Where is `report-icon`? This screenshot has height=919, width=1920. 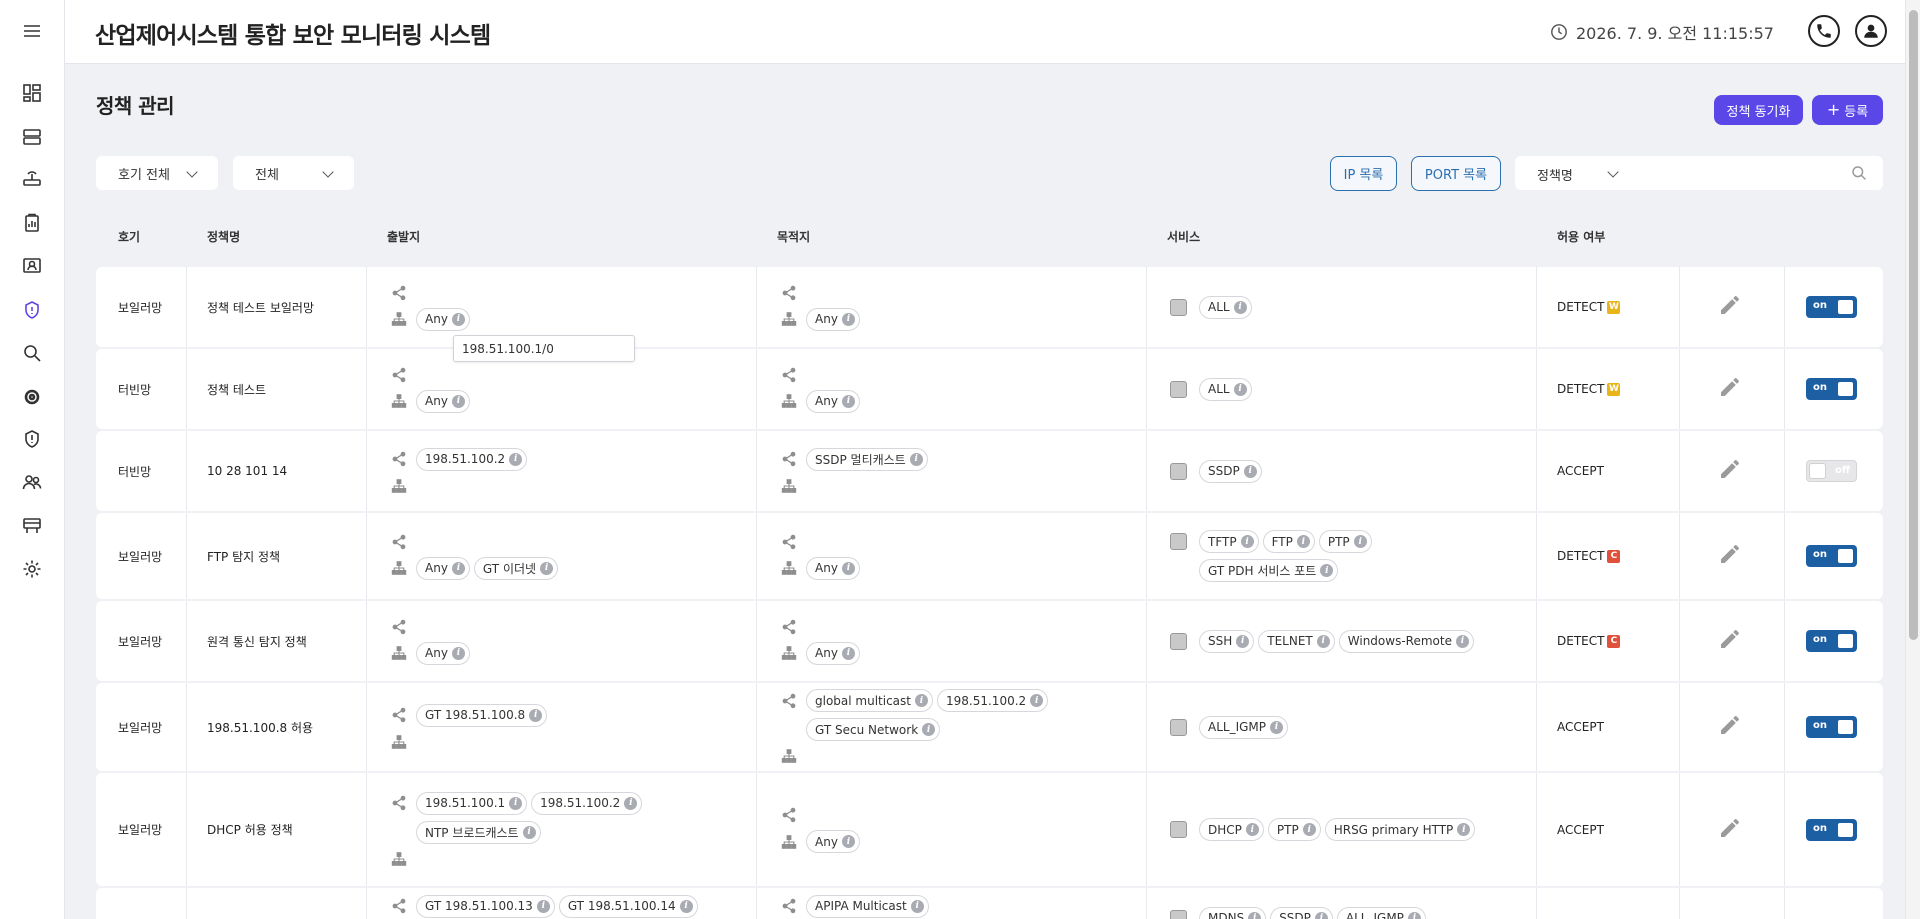 report-icon is located at coordinates (32, 223).